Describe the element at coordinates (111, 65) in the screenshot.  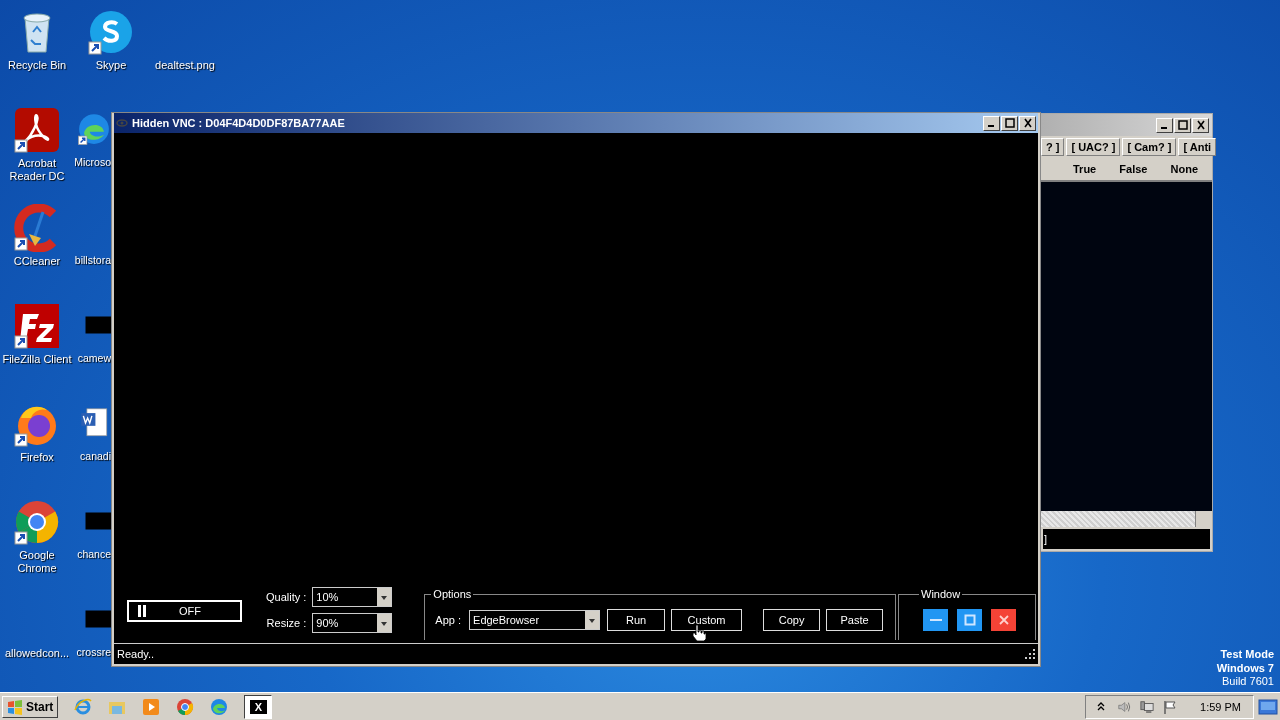
I see `icon-label: Skype` at that location.